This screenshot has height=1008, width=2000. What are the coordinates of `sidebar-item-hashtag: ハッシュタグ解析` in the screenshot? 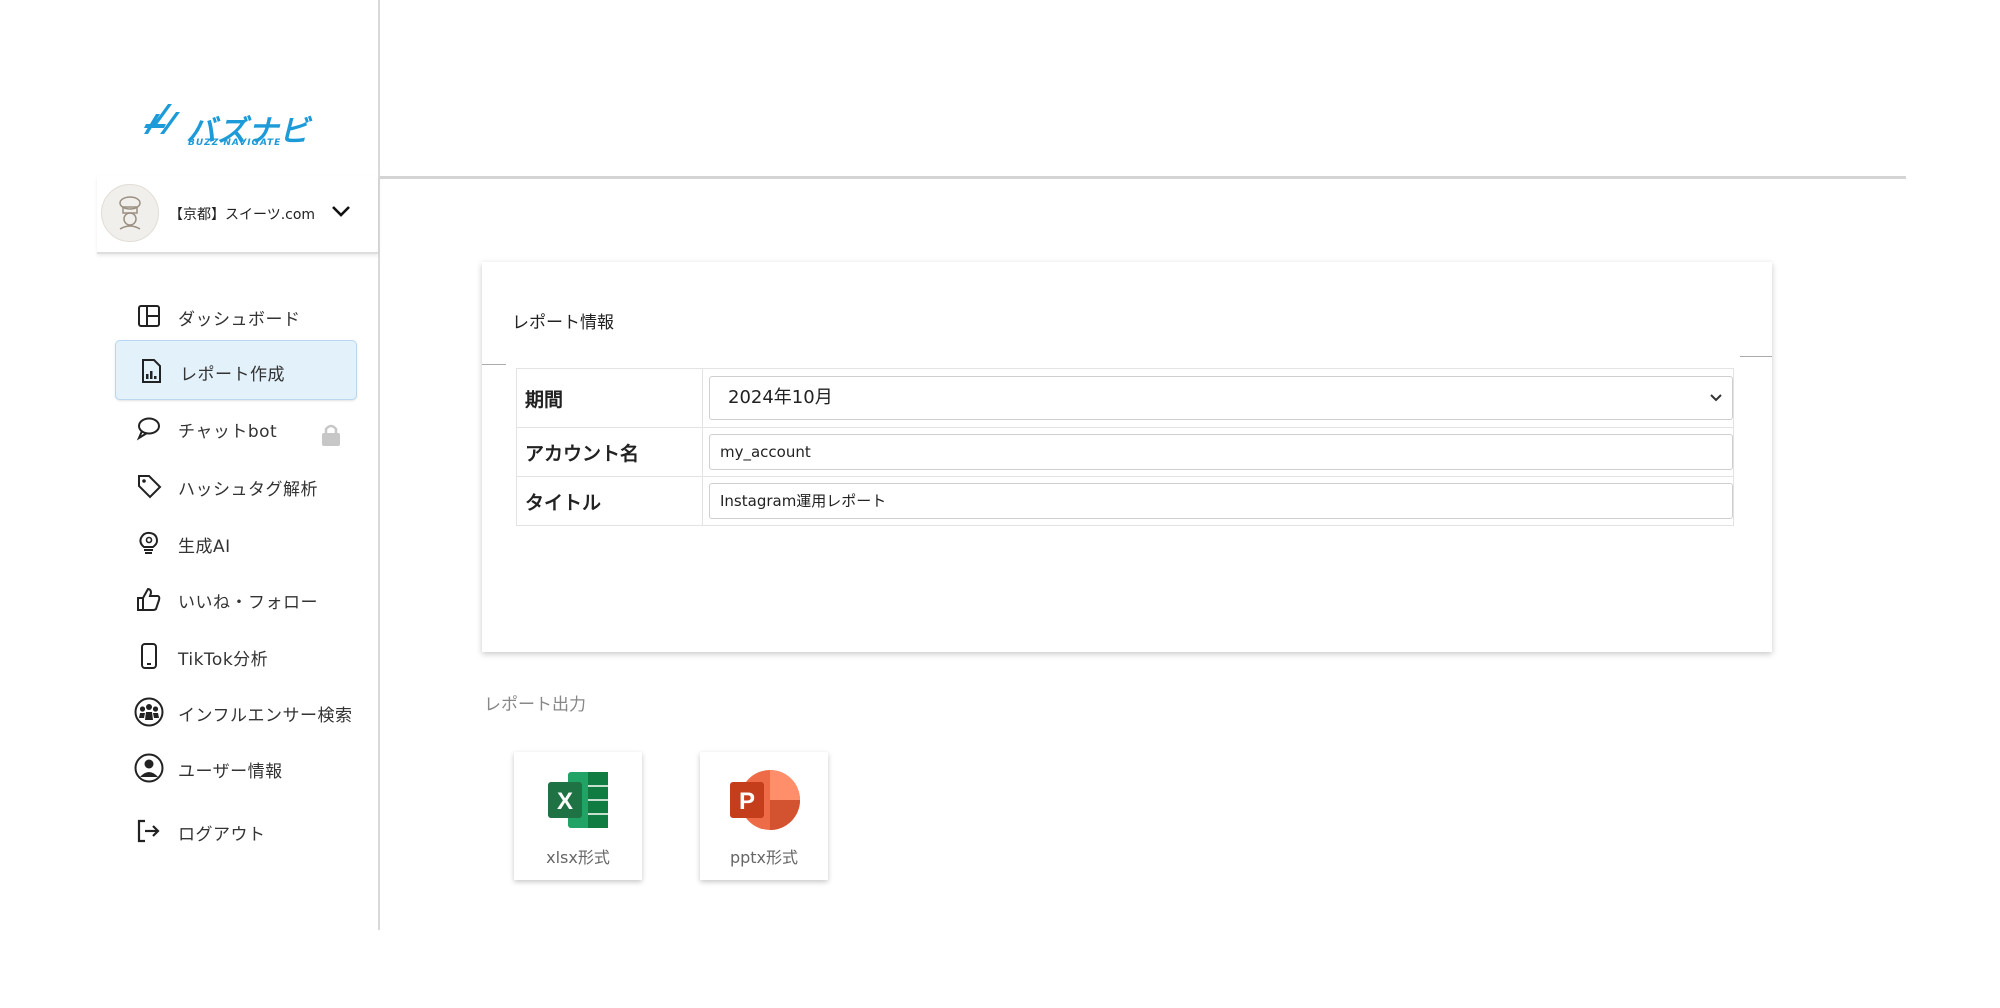 It's located at (234, 485).